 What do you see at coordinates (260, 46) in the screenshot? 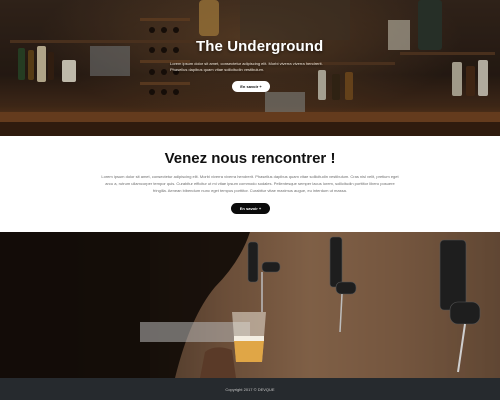
I see `hero-title: The Underground` at bounding box center [260, 46].